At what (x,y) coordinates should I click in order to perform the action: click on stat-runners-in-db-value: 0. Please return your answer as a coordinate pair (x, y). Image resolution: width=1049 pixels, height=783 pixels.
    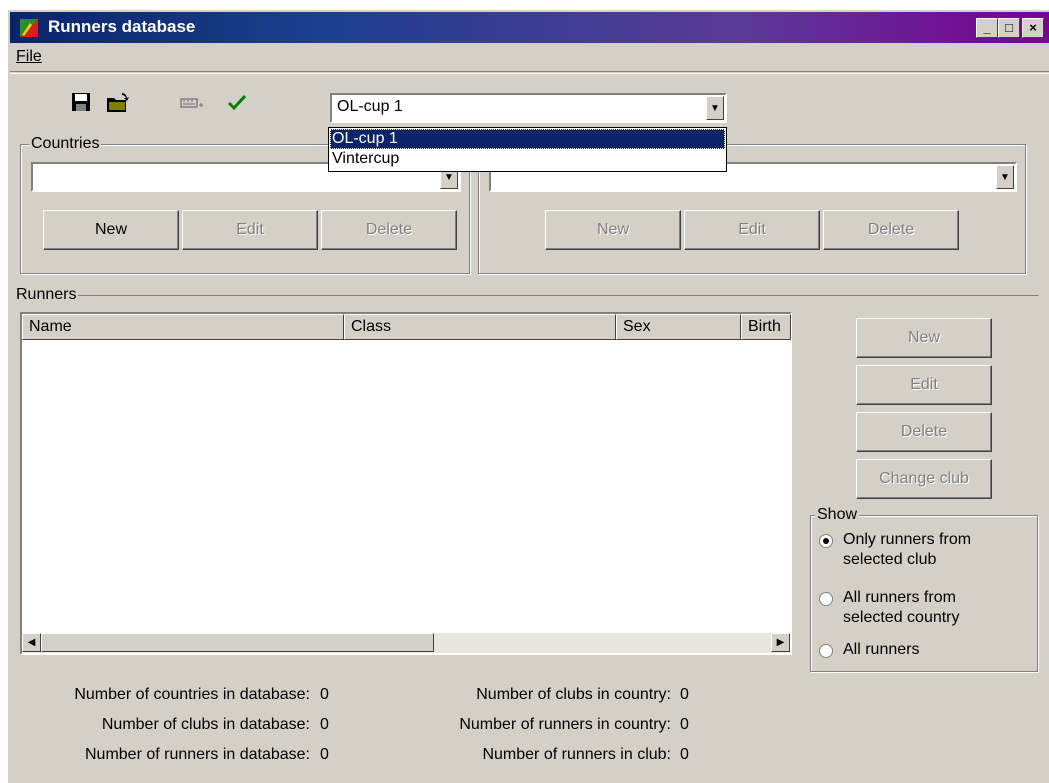
    Looking at the image, I should click on (324, 754).